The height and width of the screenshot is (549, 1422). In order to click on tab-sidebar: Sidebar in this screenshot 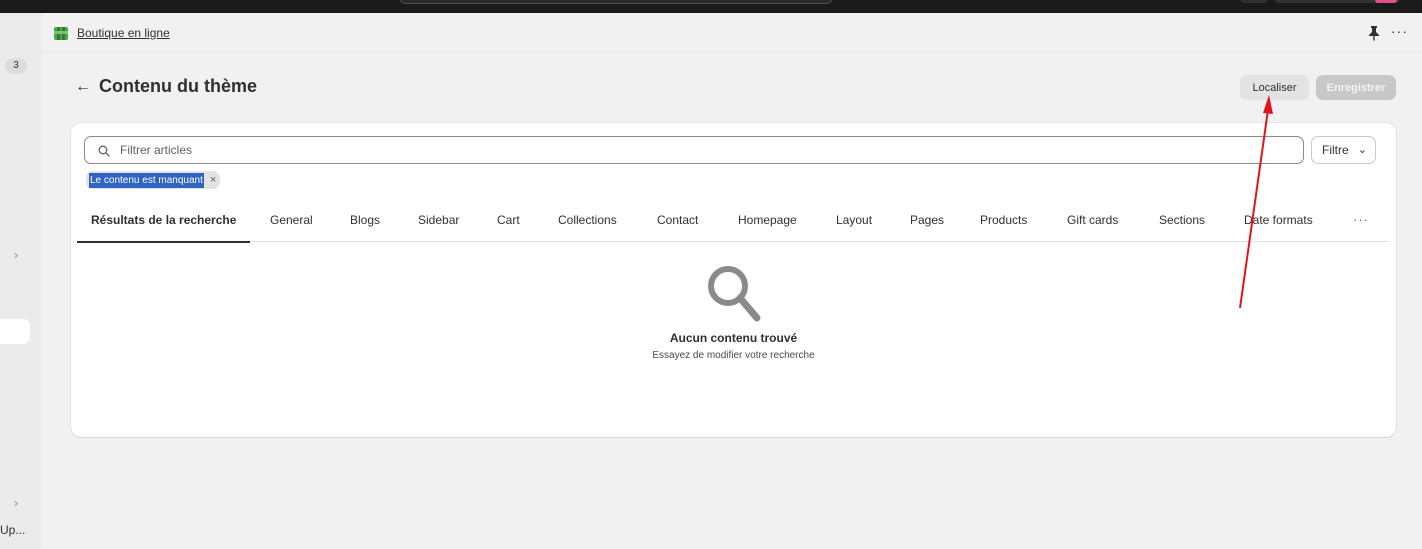, I will do `click(438, 221)`.